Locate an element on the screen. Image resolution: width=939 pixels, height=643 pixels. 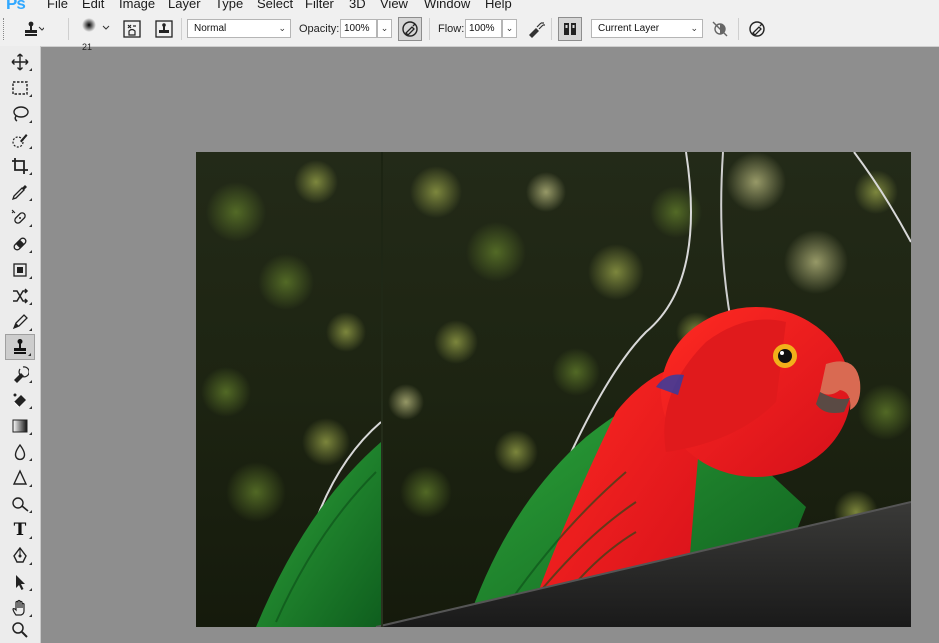
pressure-opacity-button is located at coordinates (410, 29).